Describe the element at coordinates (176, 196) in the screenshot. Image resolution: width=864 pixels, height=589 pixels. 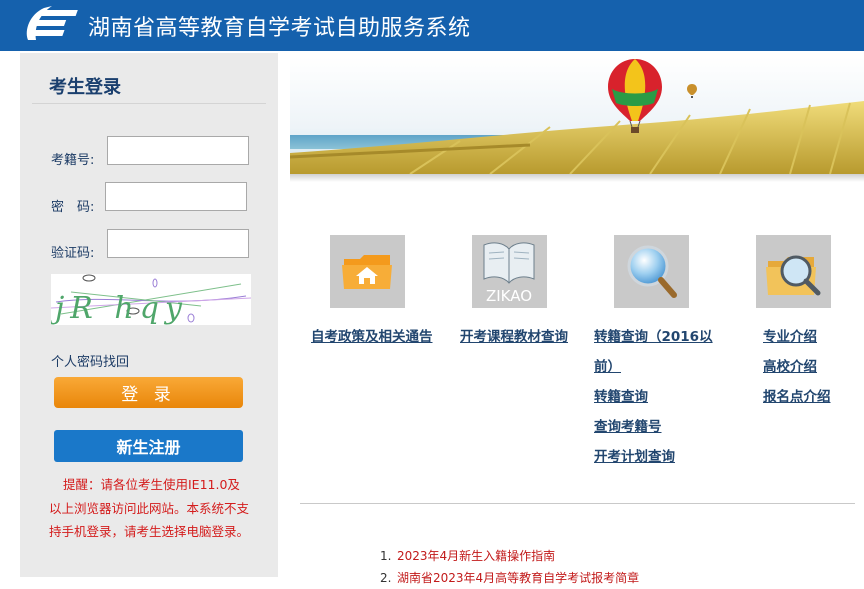
I see `password-input` at that location.